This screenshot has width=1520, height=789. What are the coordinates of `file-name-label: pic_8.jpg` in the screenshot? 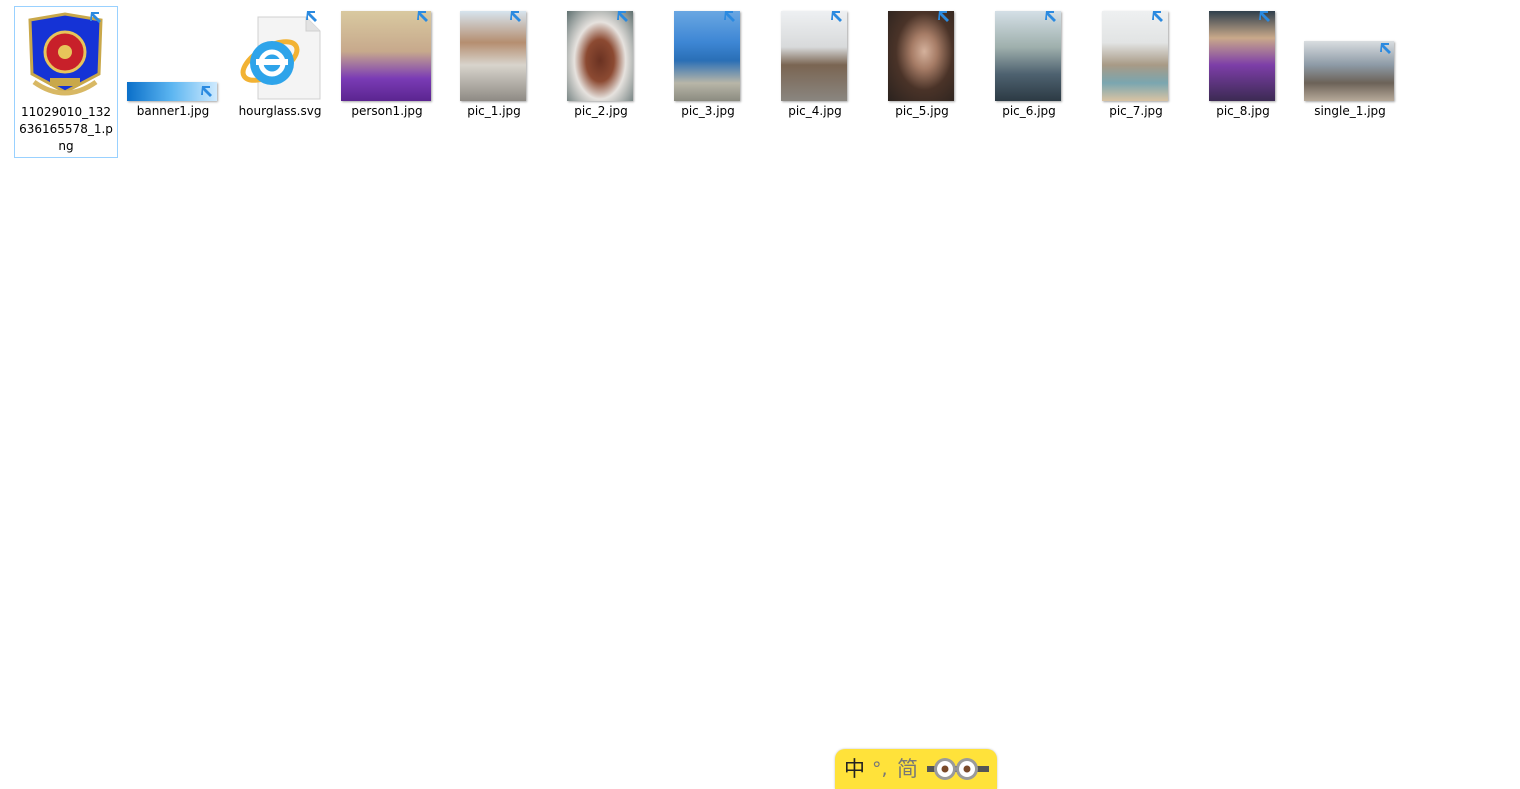 It's located at (1243, 111).